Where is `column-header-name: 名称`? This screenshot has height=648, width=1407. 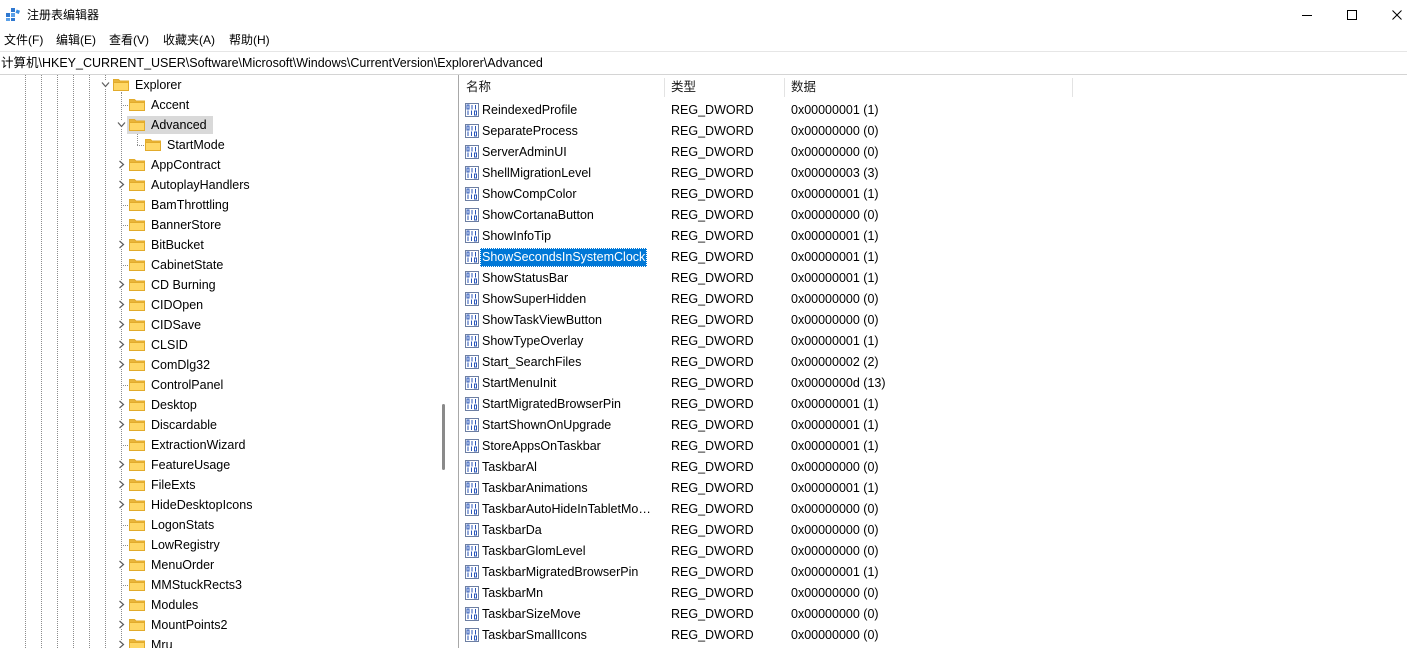 column-header-name: 名称 is located at coordinates (561, 87).